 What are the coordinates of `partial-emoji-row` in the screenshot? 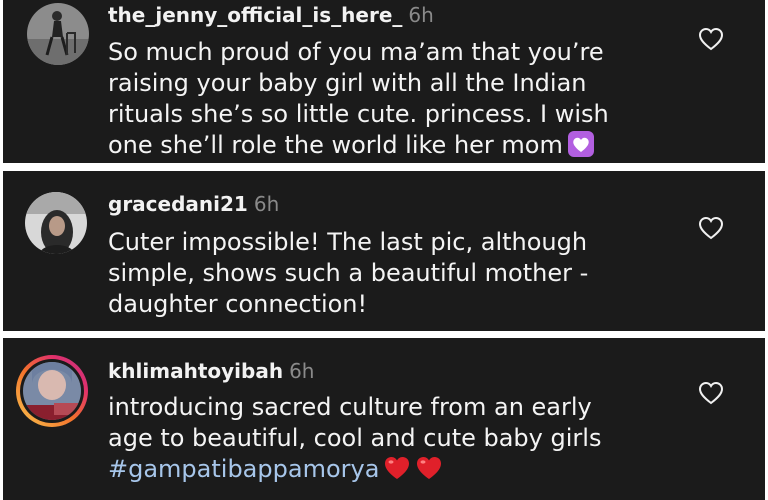 It's located at (463, 159).